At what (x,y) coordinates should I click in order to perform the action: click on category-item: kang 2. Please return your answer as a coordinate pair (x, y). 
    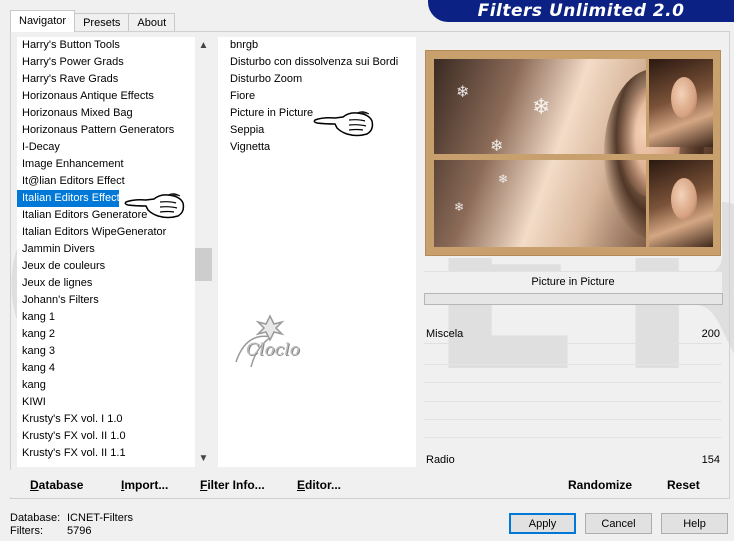
    Looking at the image, I should click on (106, 334).